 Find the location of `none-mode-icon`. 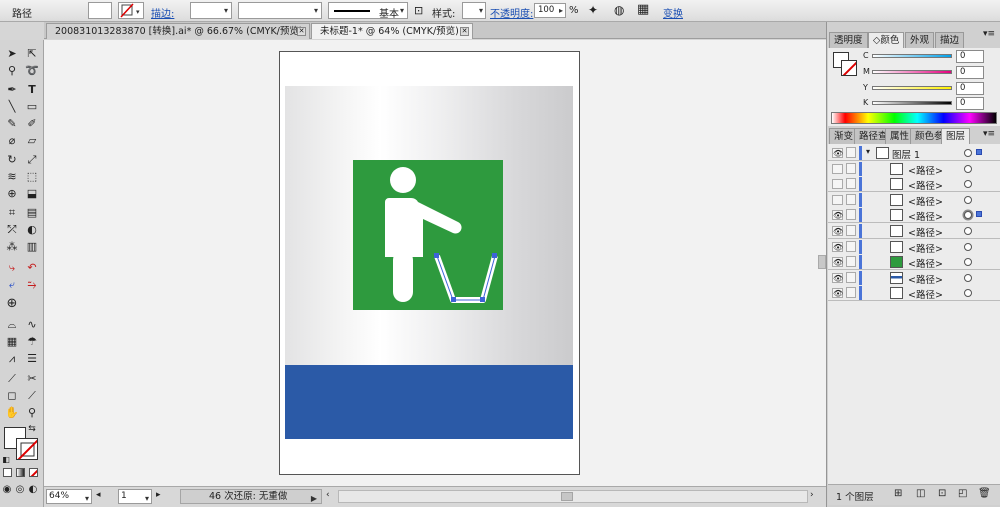

none-mode-icon is located at coordinates (33, 472).